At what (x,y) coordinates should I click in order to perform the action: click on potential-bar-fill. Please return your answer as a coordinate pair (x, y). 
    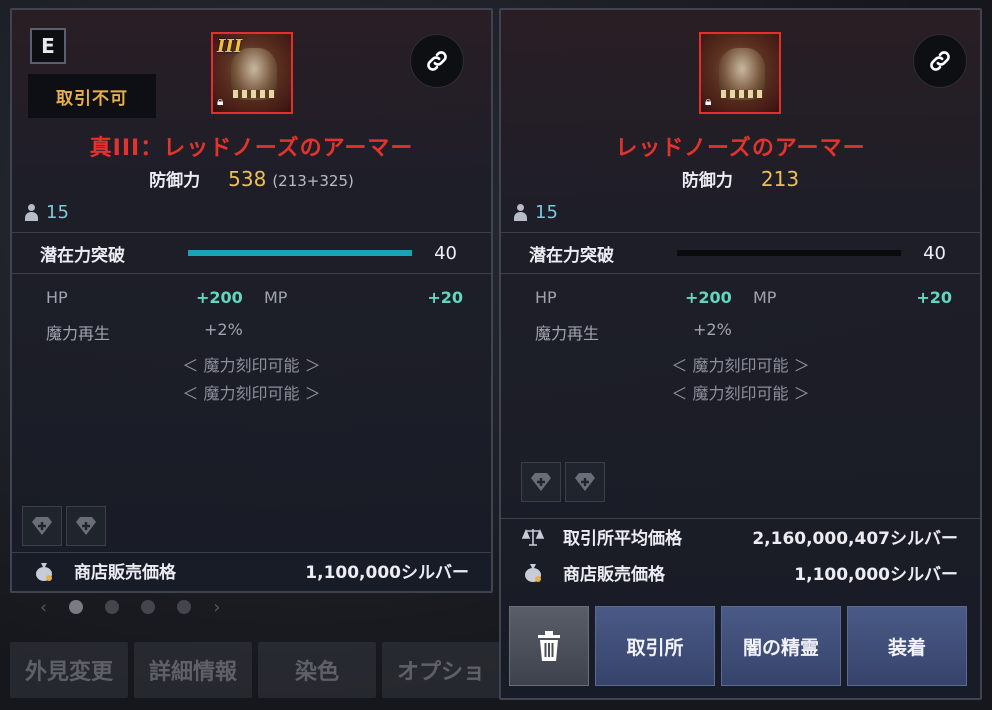
    Looking at the image, I should click on (300, 253).